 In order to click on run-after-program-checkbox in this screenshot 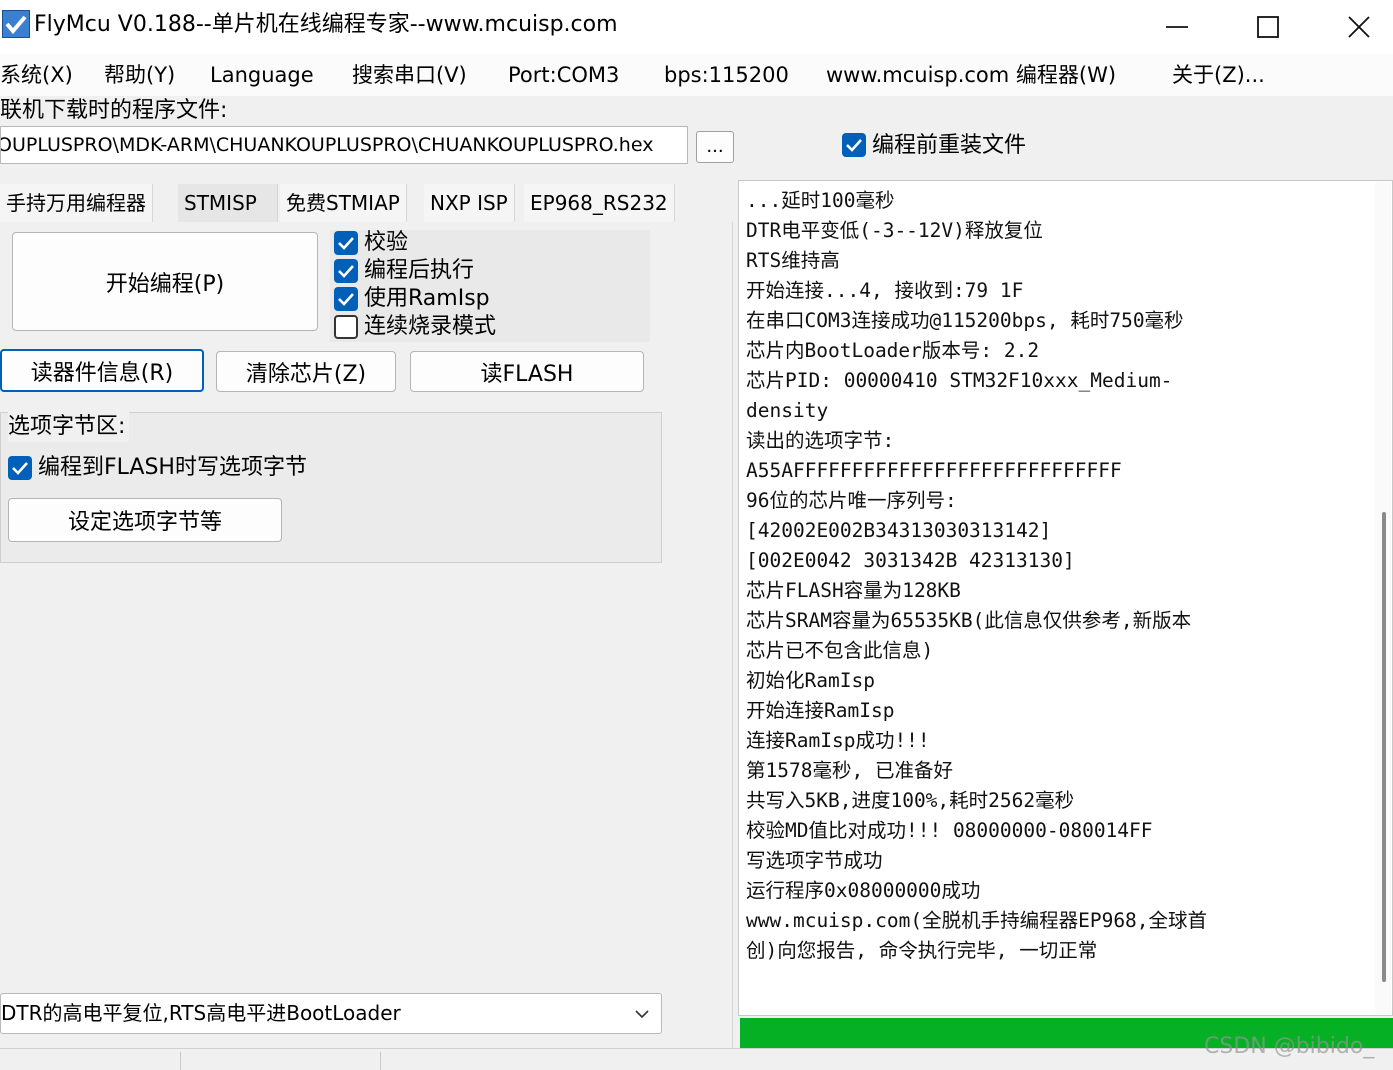, I will do `click(346, 271)`.